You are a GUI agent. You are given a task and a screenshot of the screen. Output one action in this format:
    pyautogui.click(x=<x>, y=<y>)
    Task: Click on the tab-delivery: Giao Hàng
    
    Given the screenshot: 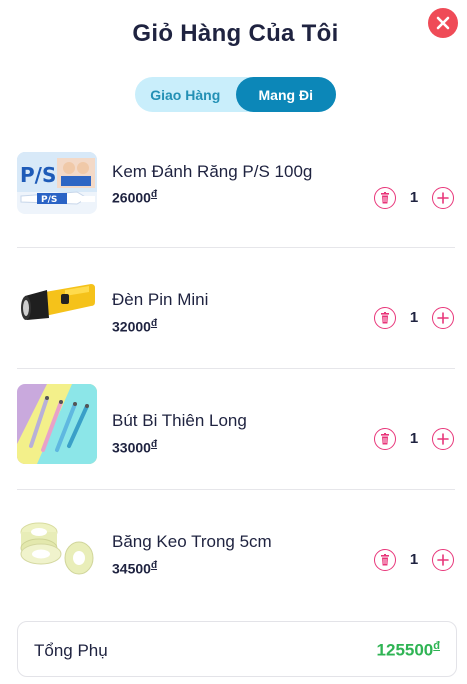 What is the action you would take?
    pyautogui.click(x=185, y=94)
    